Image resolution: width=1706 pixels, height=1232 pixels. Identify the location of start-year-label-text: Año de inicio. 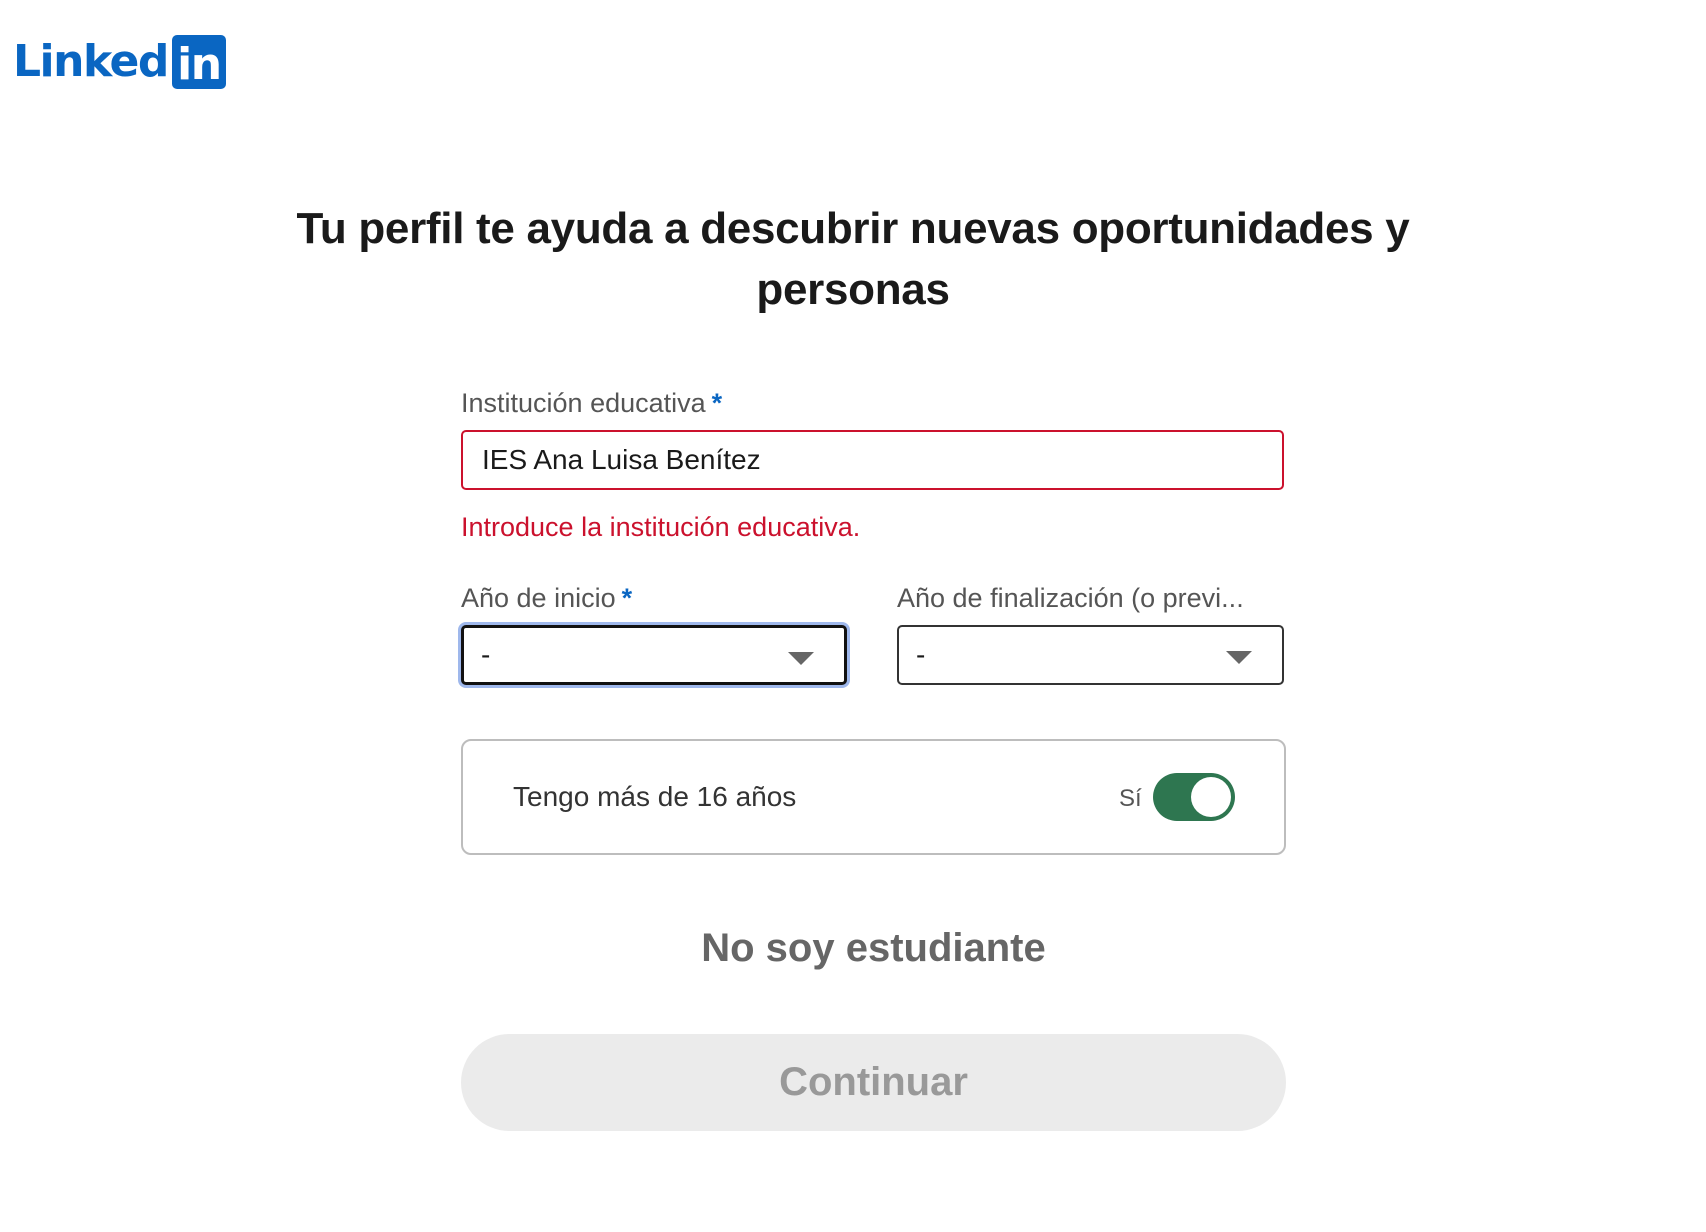
(538, 598).